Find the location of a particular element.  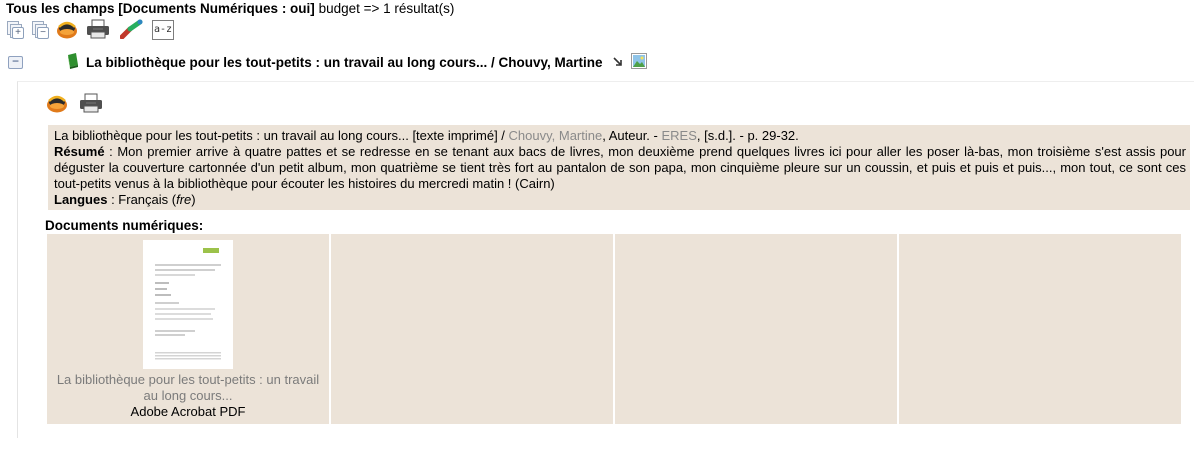

resume-label: Résumé is located at coordinates (79, 151).